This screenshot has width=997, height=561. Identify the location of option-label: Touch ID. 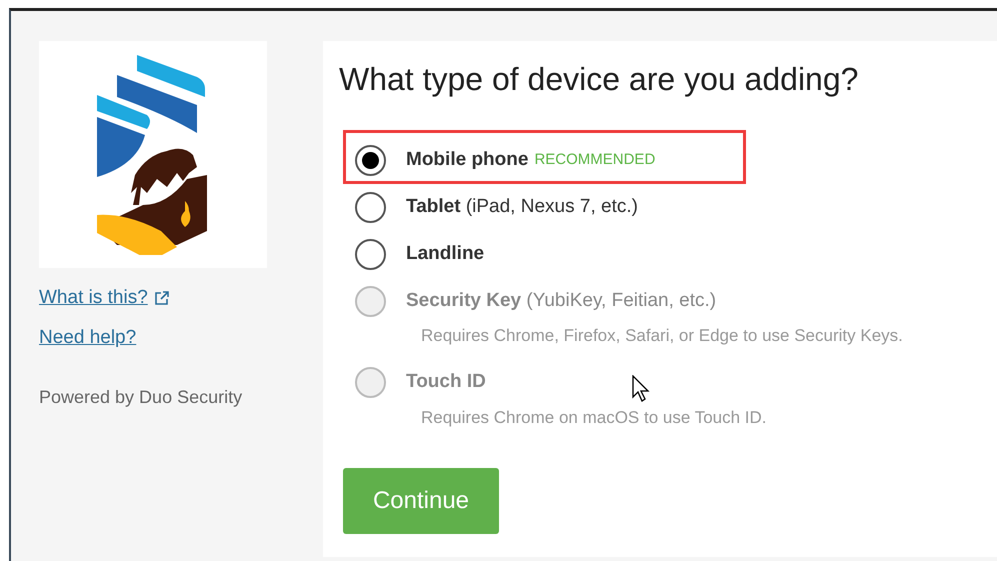
(446, 382).